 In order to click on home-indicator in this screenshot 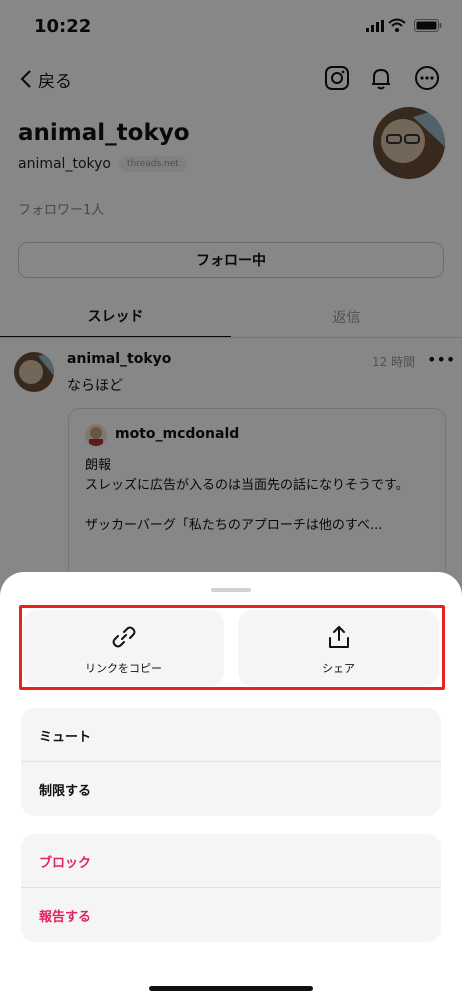, I will do `click(231, 988)`.